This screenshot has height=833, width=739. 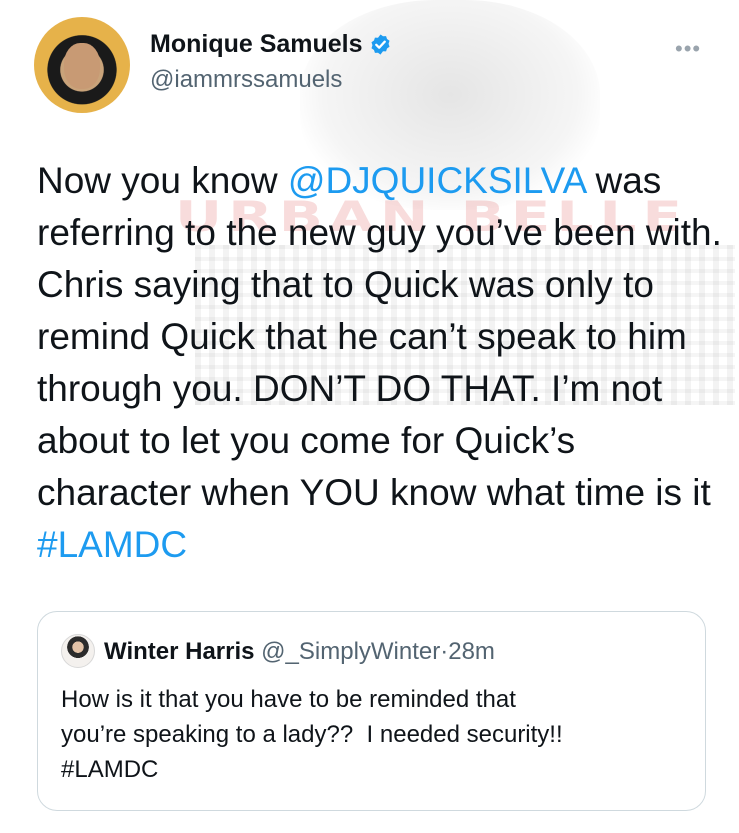 I want to click on author-display-name: Monique Samuels, so click(x=256, y=44).